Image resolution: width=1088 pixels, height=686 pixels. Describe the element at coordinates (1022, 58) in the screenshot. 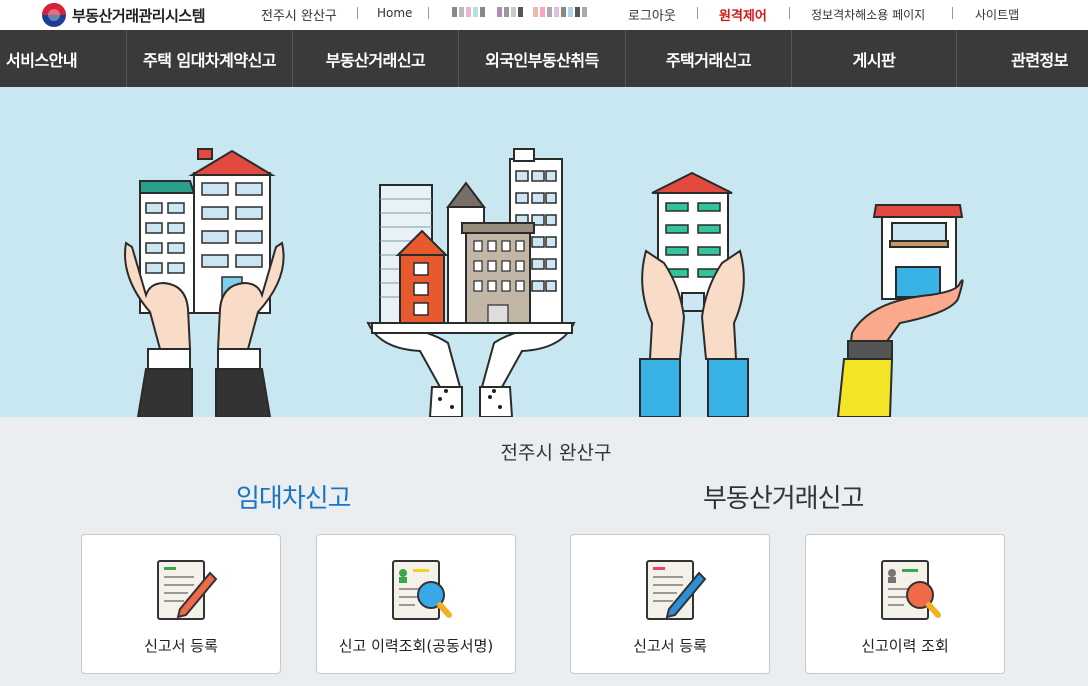

I see `nav-related-info: 관련정보` at that location.